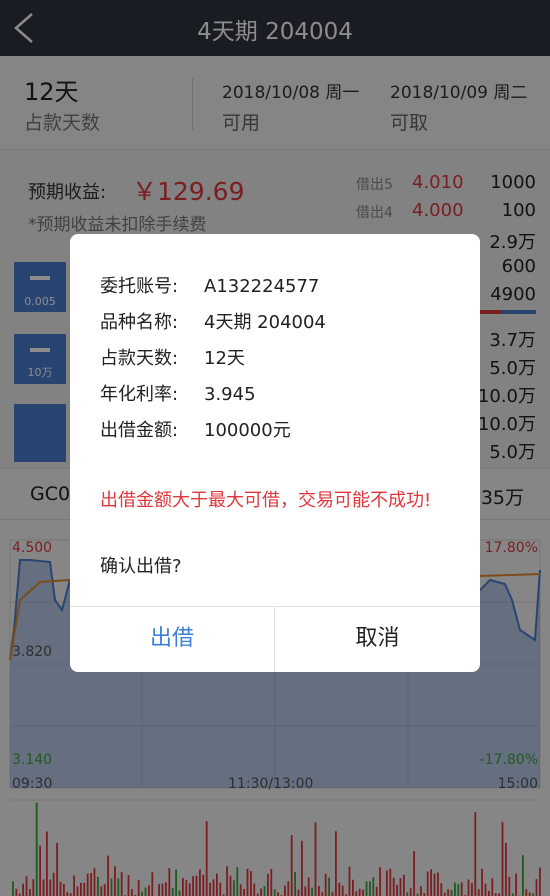 This screenshot has width=550, height=896. I want to click on row-key: 年化利率:, so click(139, 394).